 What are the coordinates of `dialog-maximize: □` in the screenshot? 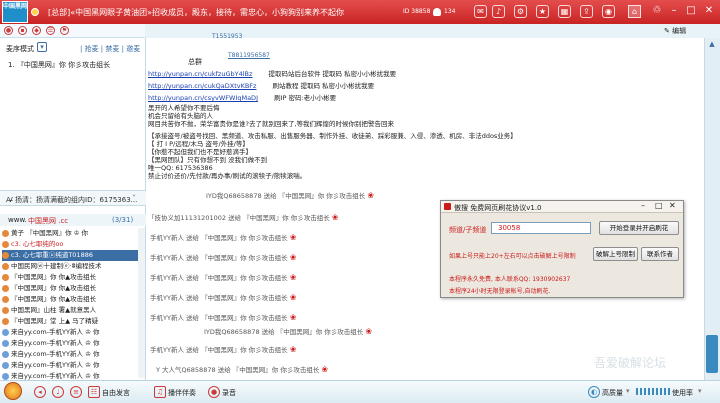 It's located at (659, 205).